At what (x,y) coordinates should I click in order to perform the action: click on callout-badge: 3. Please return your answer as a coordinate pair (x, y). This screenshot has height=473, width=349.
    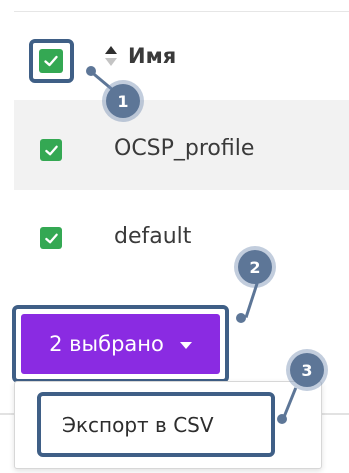
    Looking at the image, I should click on (307, 370).